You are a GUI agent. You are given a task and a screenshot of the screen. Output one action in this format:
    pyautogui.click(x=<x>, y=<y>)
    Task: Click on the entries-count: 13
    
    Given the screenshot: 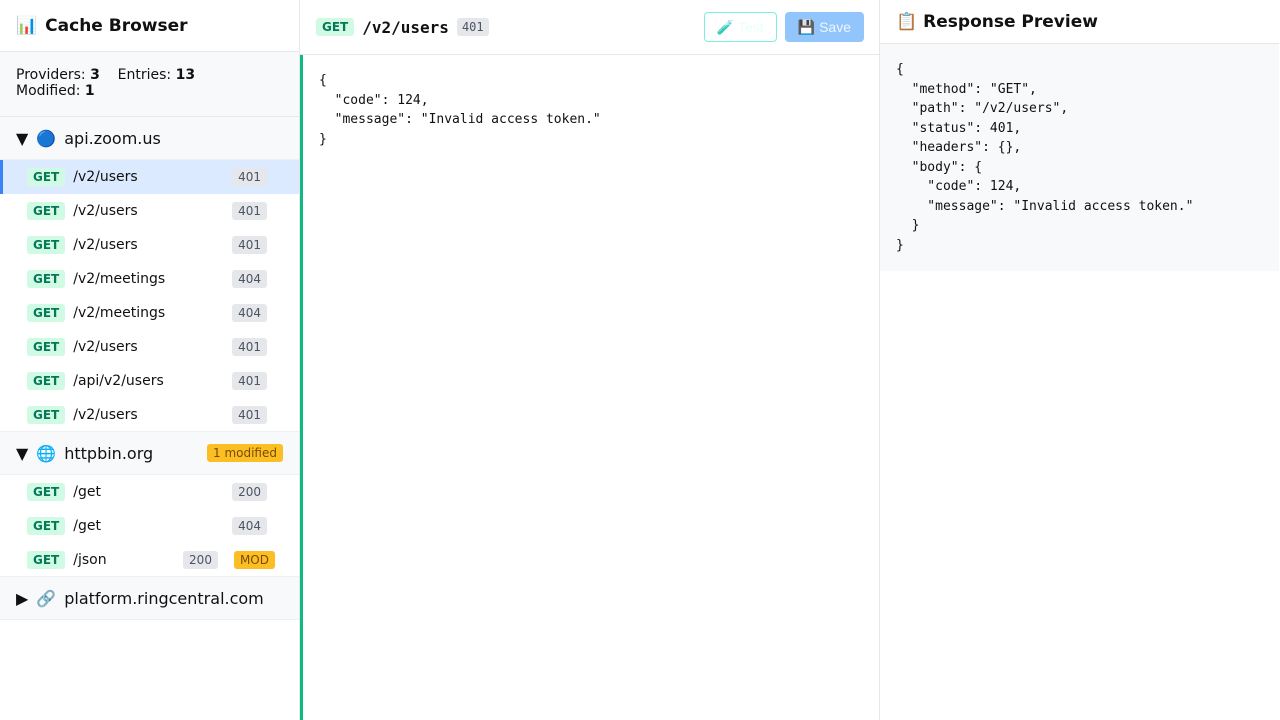 What is the action you would take?
    pyautogui.click(x=185, y=75)
    